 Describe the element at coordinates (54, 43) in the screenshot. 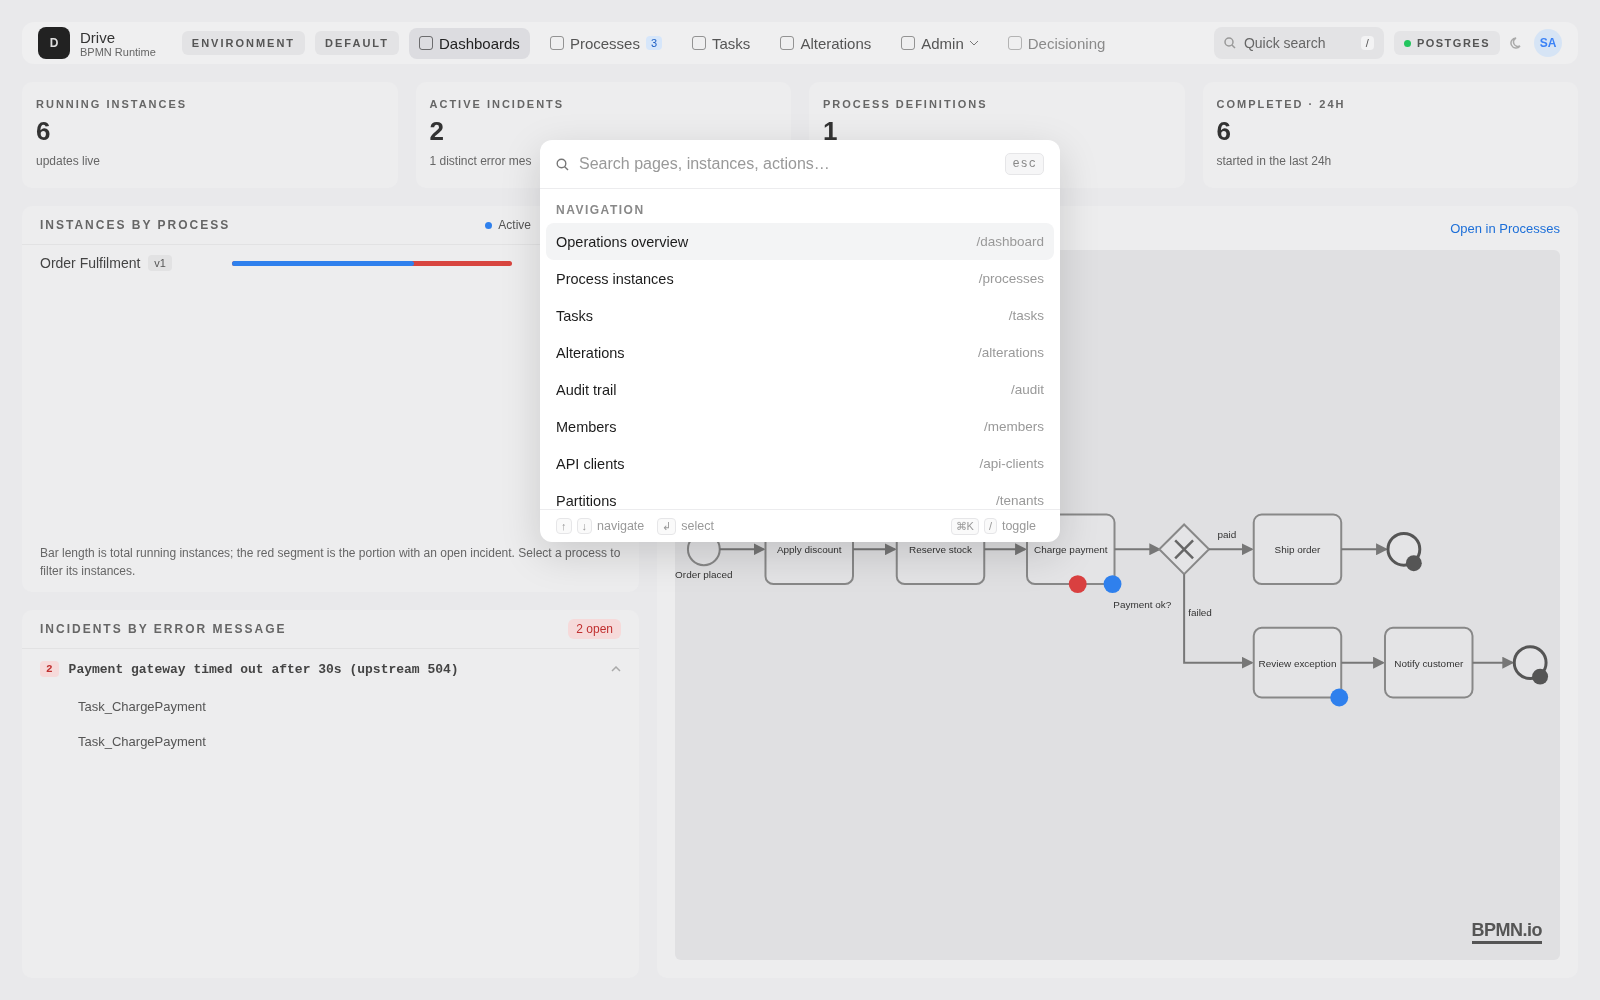

I see `app-logo: D` at that location.